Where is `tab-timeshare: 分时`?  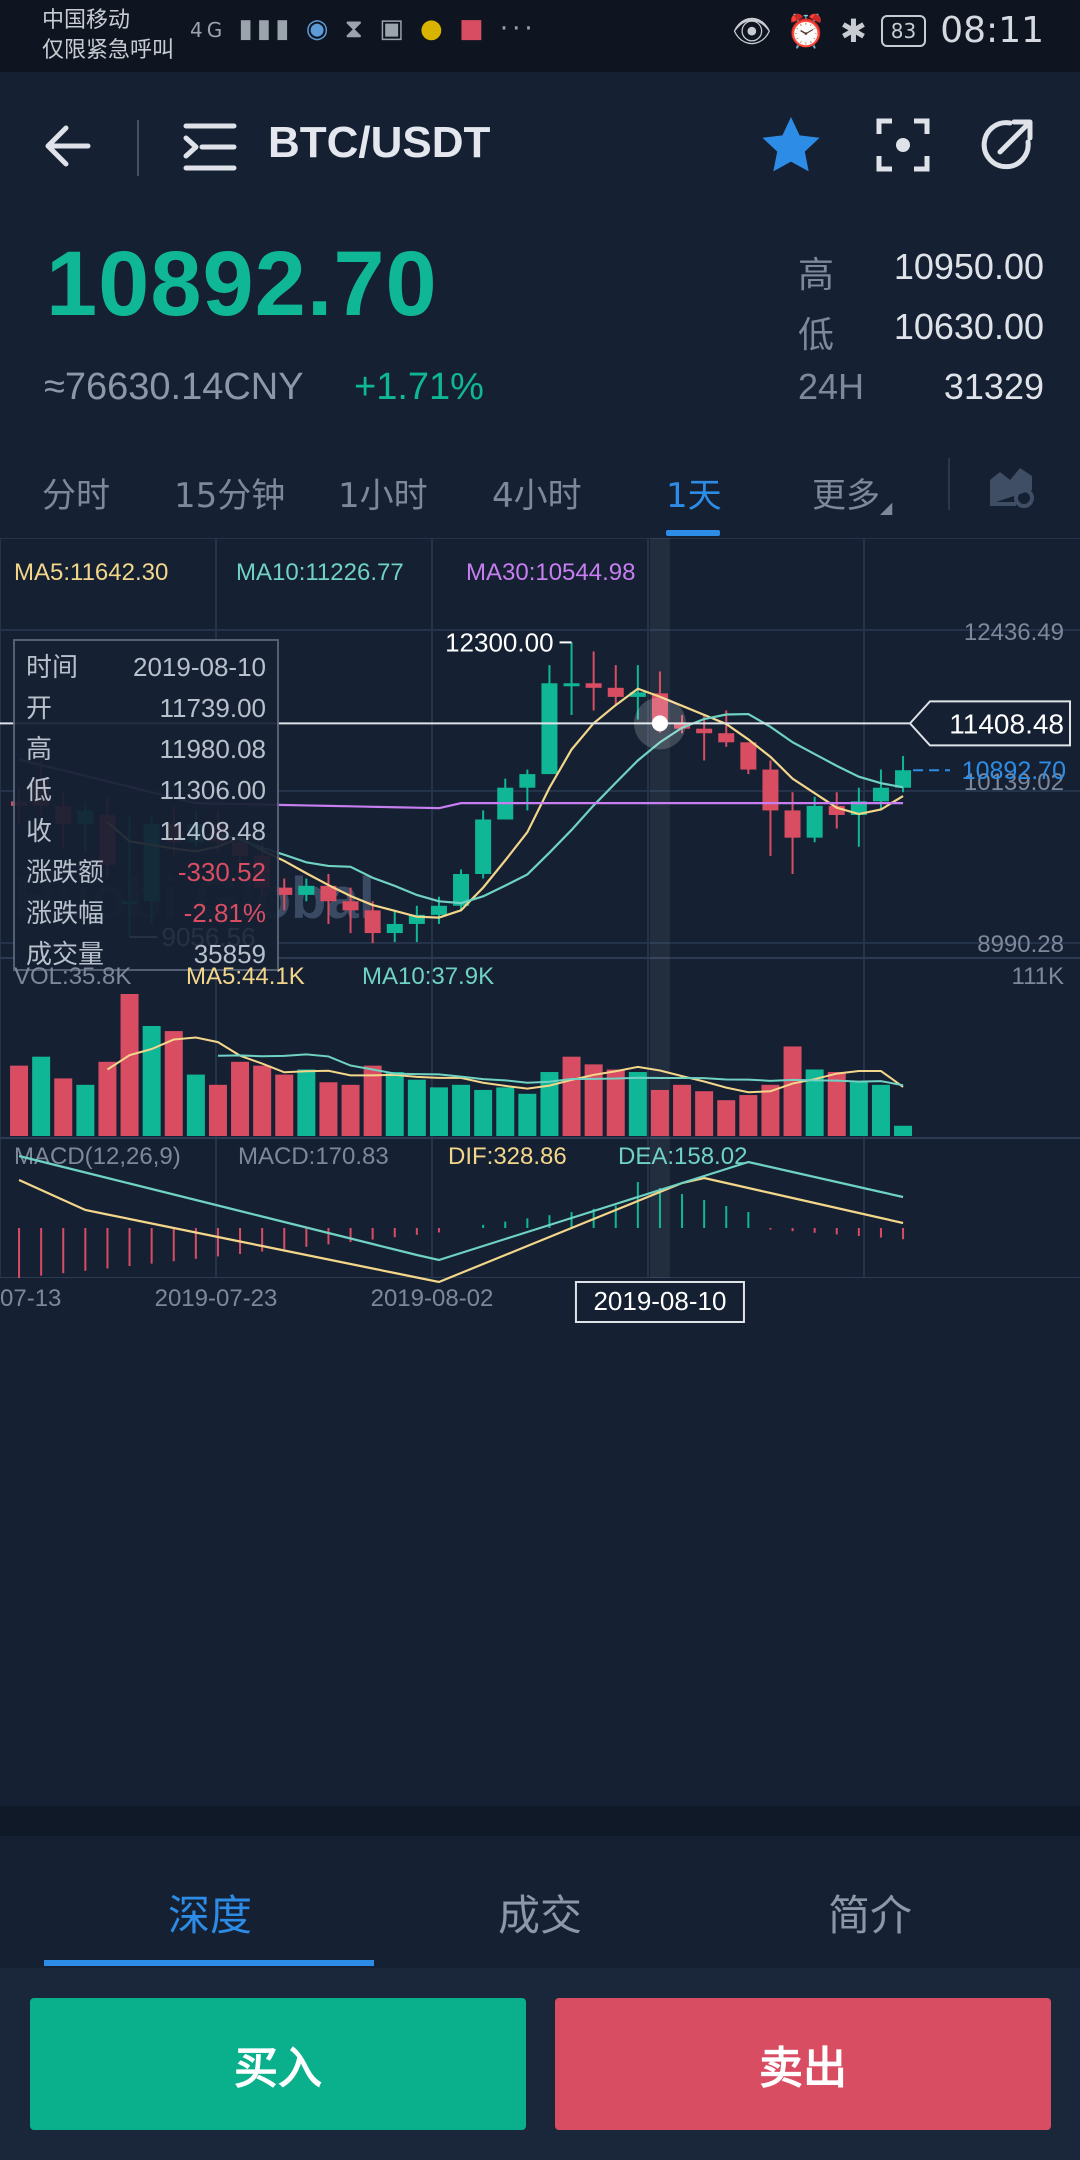
tab-timeshare: 分时 is located at coordinates (76, 492).